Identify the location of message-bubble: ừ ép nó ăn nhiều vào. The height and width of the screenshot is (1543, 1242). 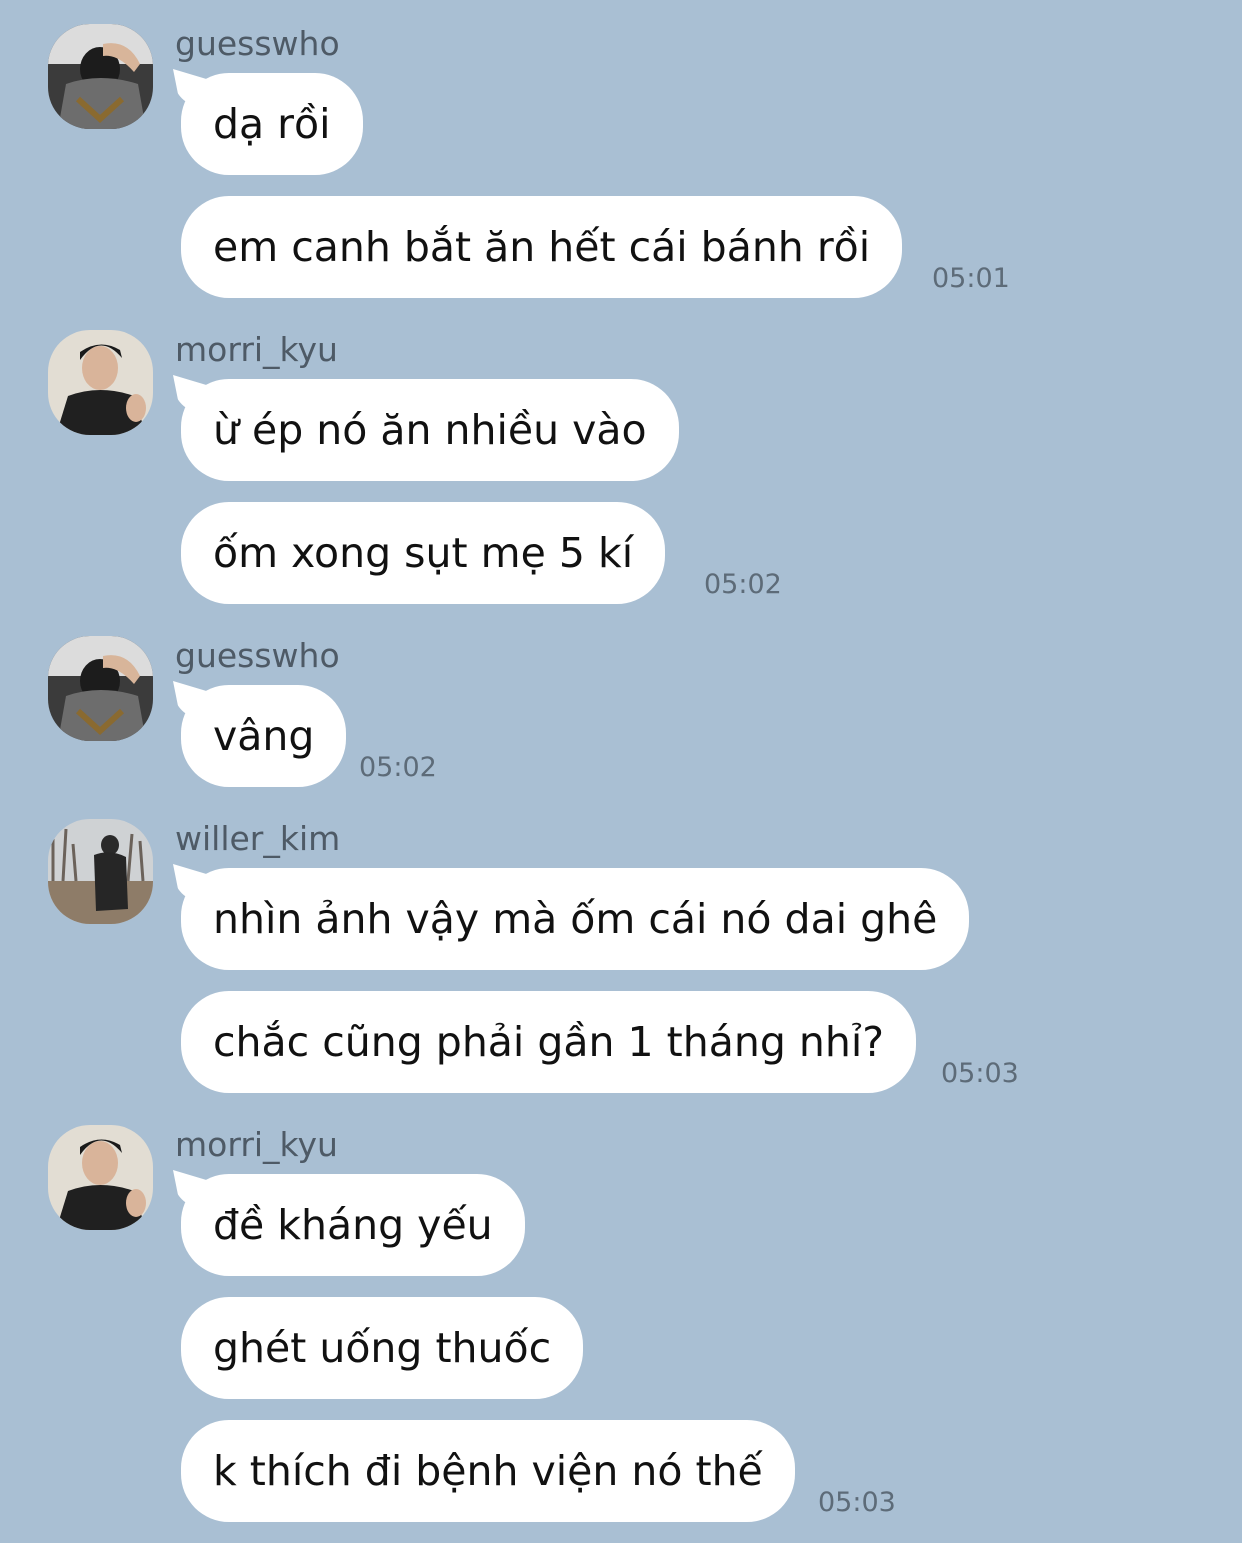
(430, 430).